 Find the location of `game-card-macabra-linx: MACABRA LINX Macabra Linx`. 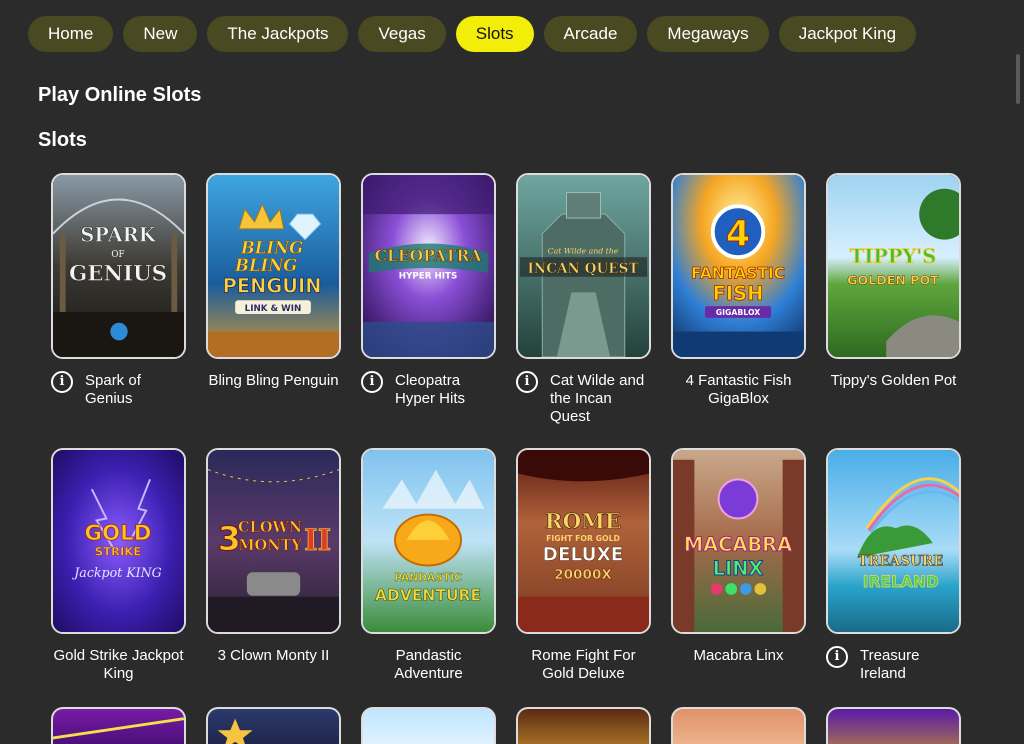

game-card-macabra-linx: MACABRA LINX Macabra Linx is located at coordinates (738, 585).